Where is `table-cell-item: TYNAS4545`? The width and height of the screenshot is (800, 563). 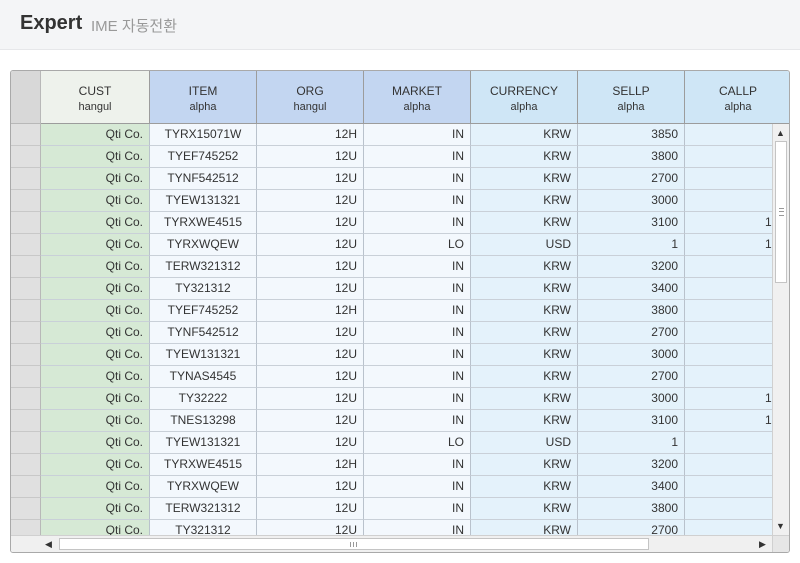
table-cell-item: TYNAS4545 is located at coordinates (203, 377).